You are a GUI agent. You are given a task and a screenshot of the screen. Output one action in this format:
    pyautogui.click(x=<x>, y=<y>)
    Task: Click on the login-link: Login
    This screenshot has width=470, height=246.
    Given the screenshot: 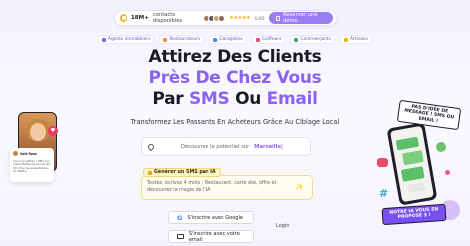 What is the action you would take?
    pyautogui.click(x=283, y=226)
    